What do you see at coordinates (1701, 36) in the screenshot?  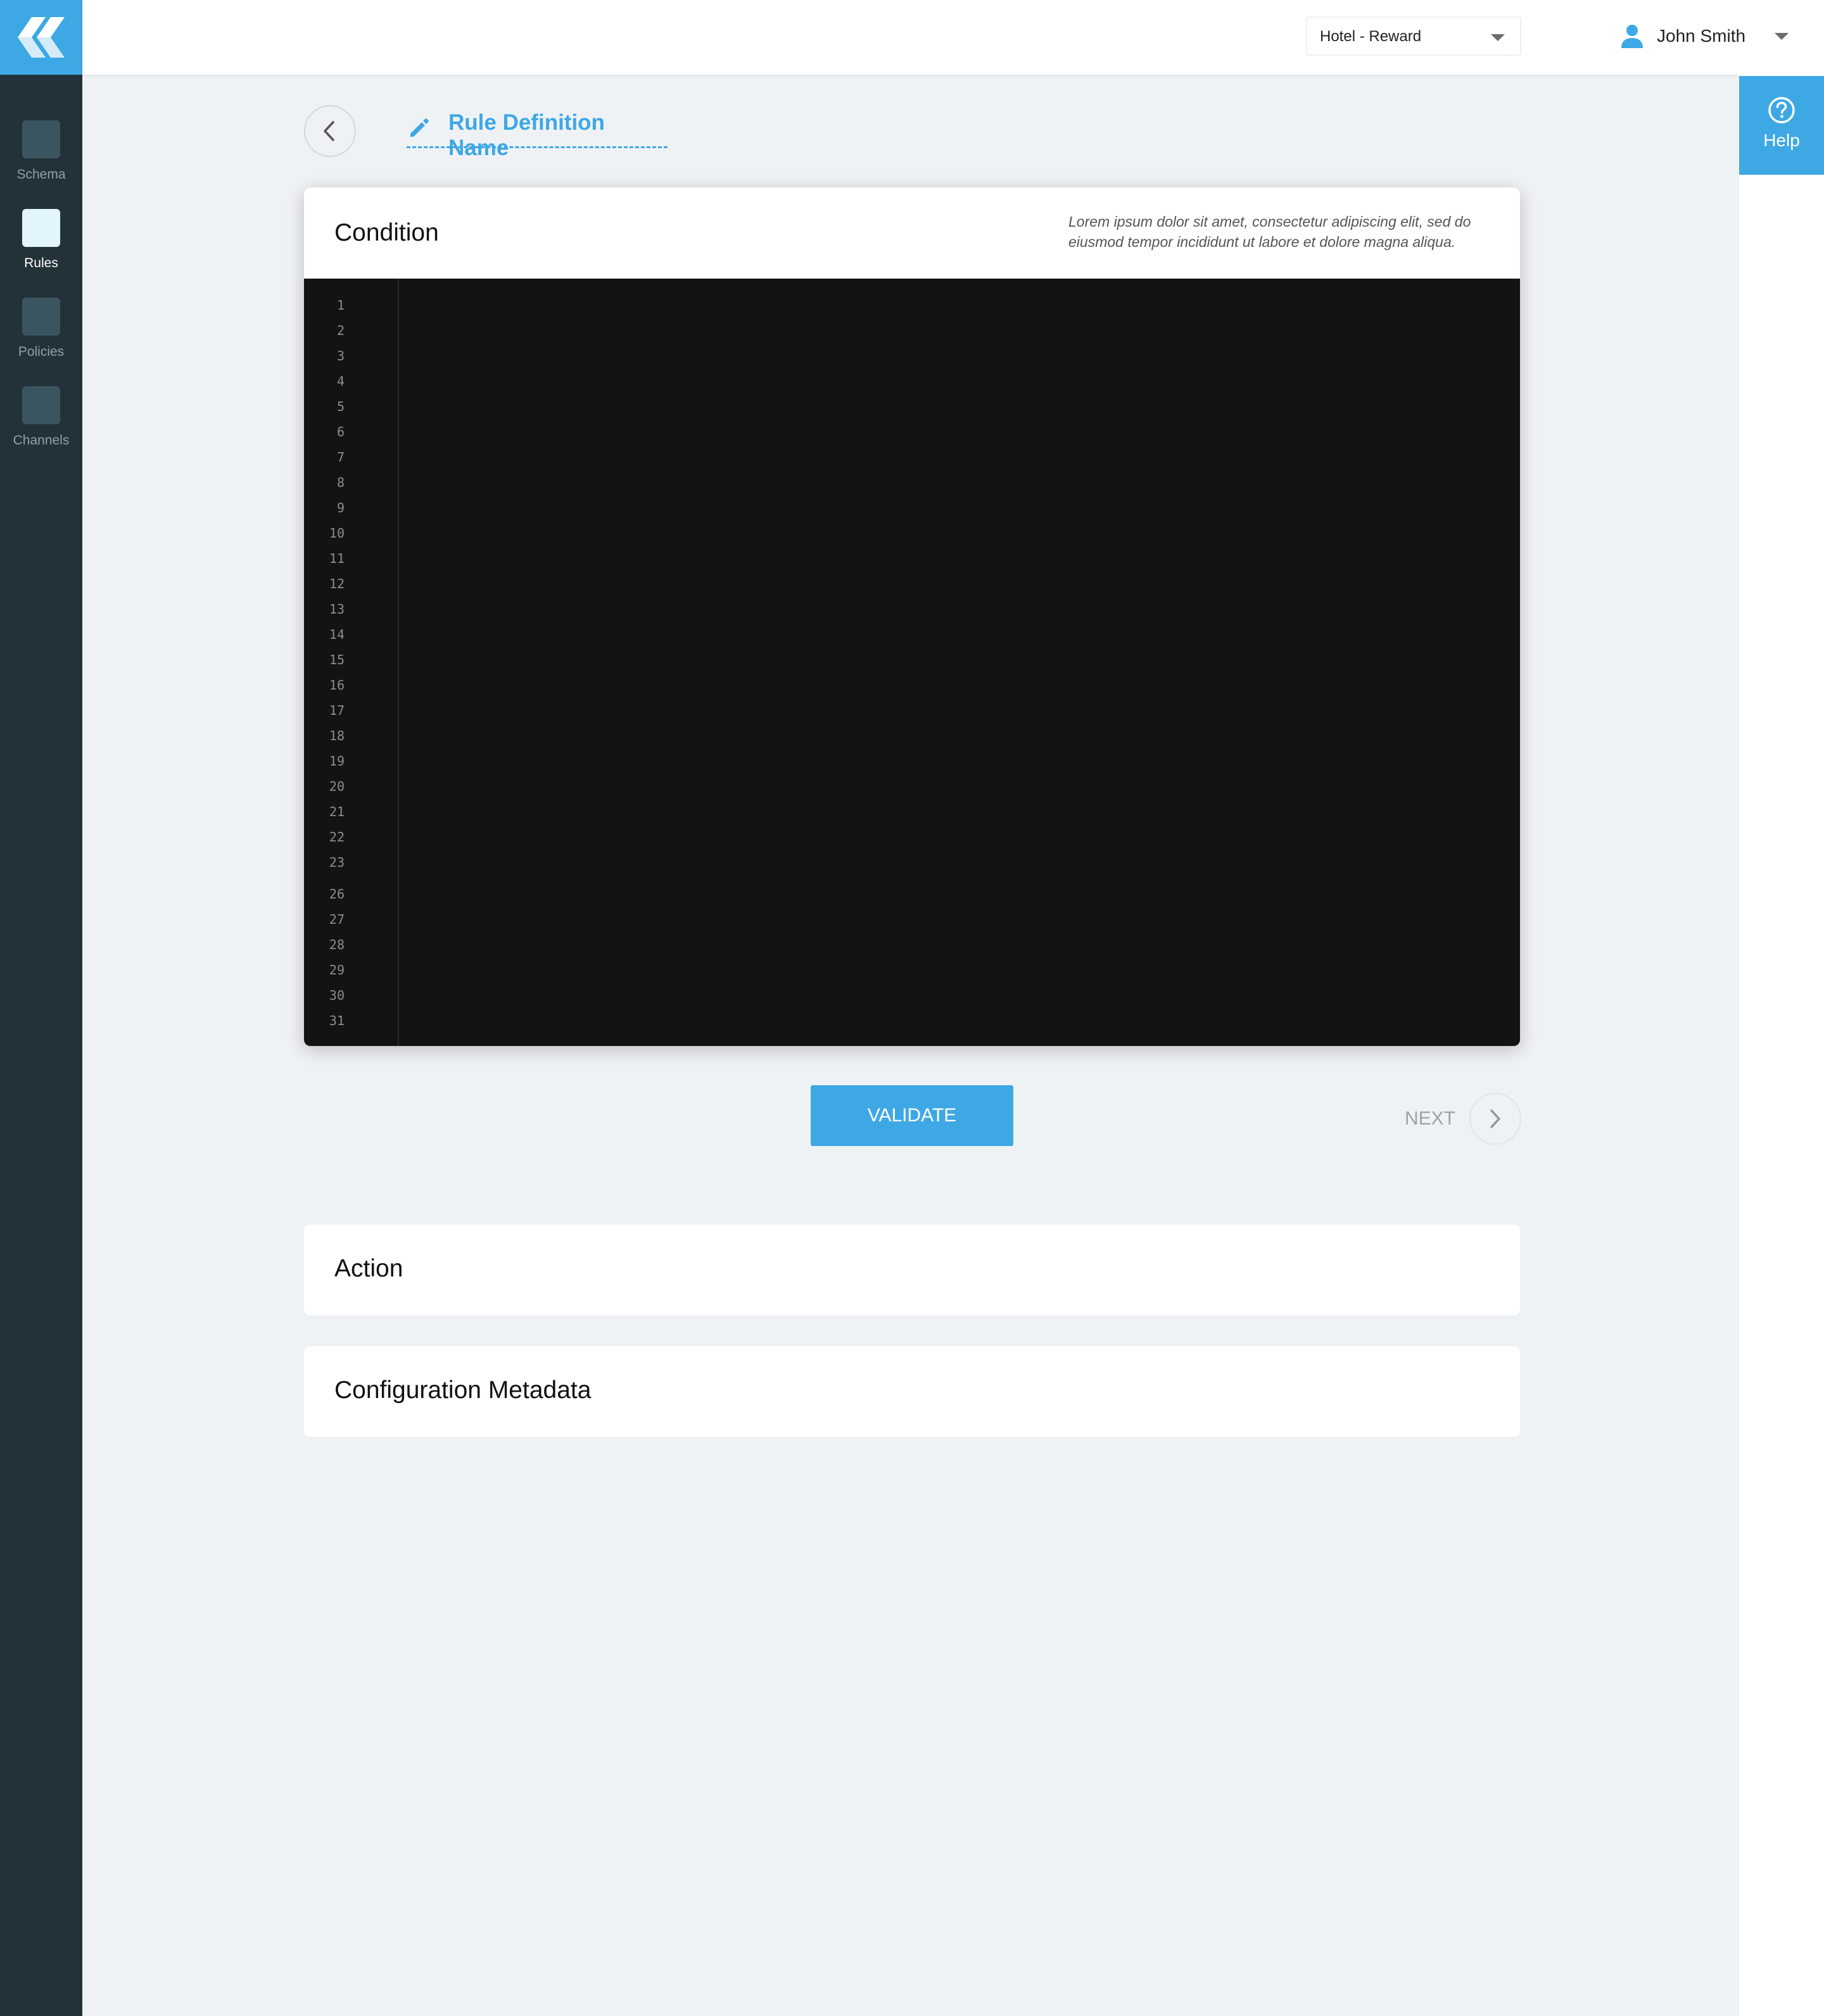 I see `user-name: John Smith` at bounding box center [1701, 36].